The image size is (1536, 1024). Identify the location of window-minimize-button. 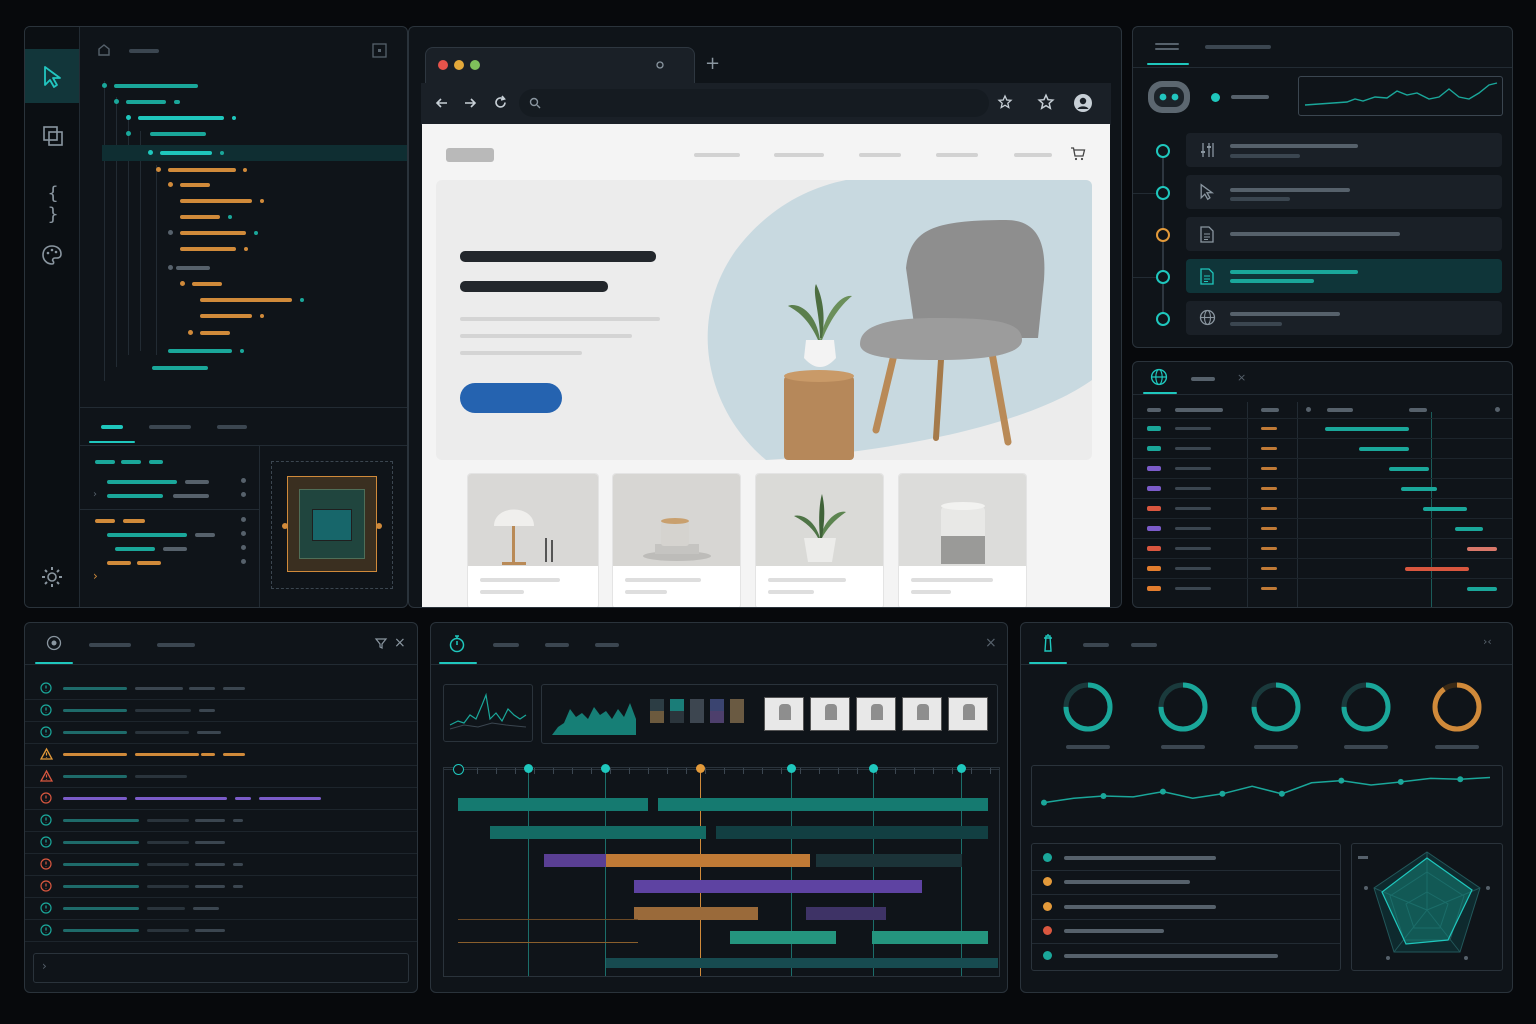
(459, 65).